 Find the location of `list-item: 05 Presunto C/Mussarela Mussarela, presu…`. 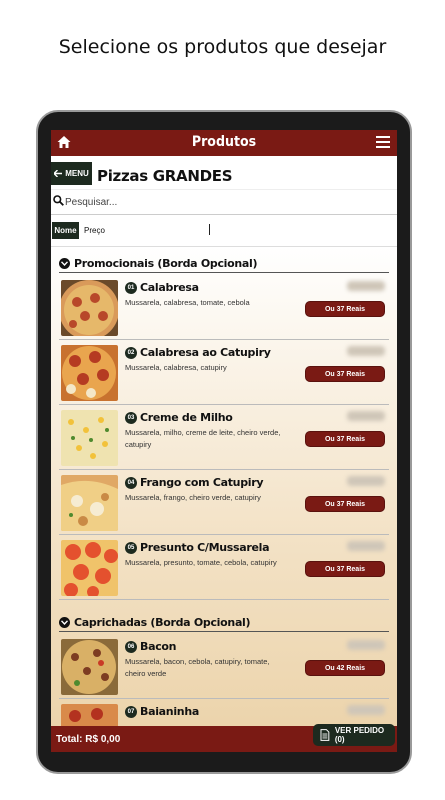

list-item: 05 Presunto C/Mussarela Mussarela, presu… is located at coordinates (224, 567).